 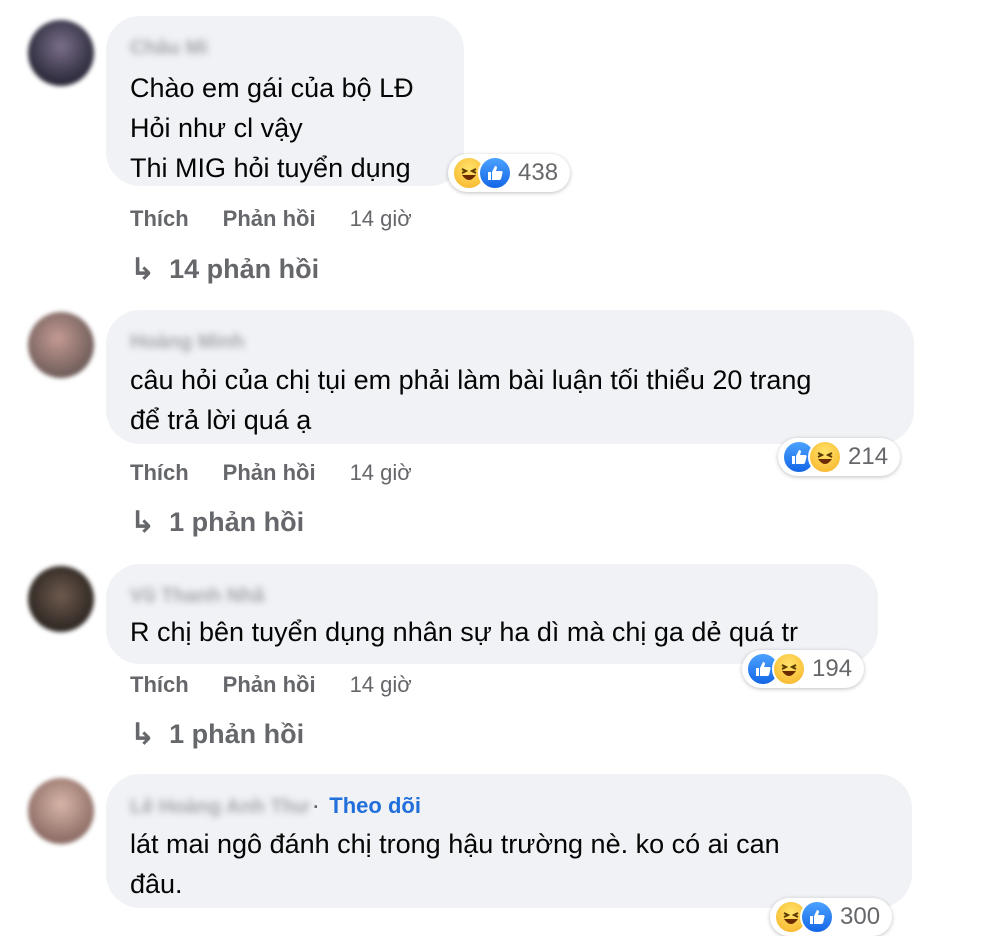 I want to click on reaction-summary: 214, so click(x=839, y=457).